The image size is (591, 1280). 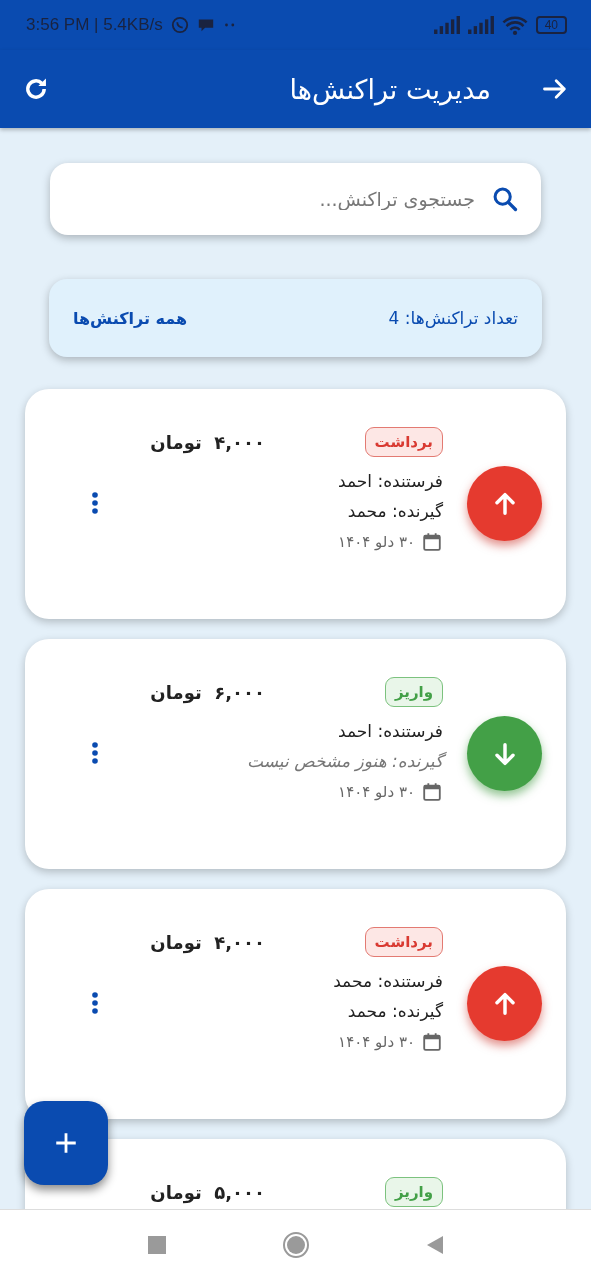 I want to click on amount-text: ۵,۰۰۰ تومان, so click(x=207, y=1192).